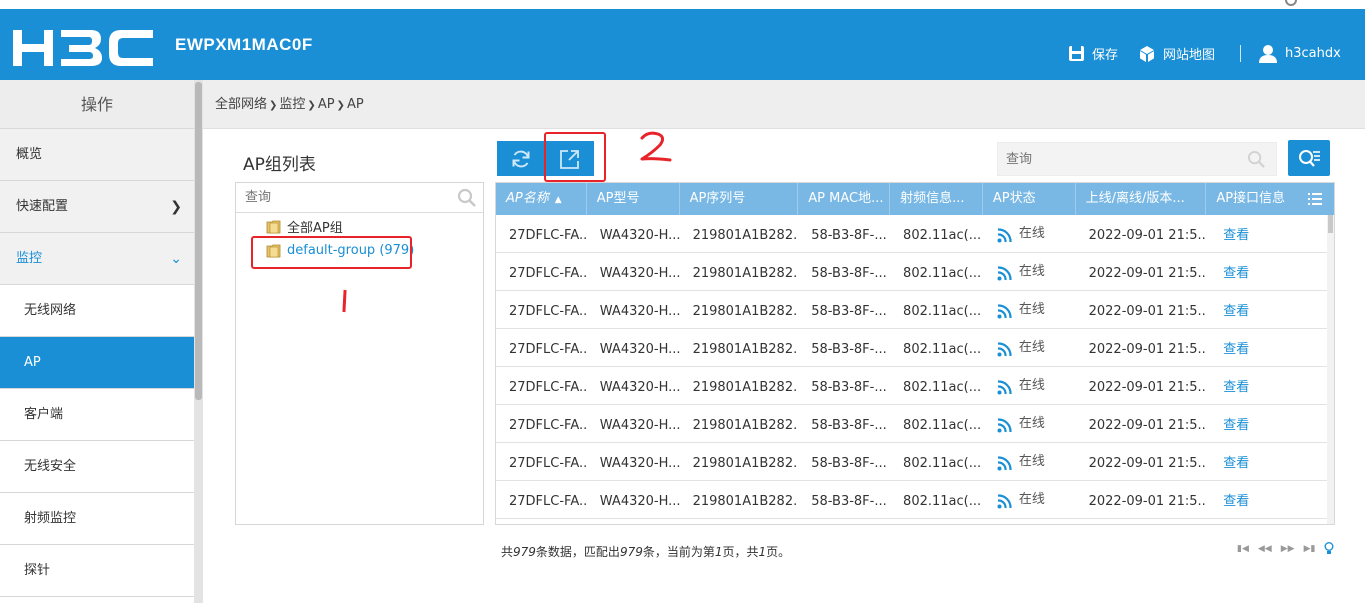  What do you see at coordinates (50, 310) in the screenshot?
I see `sidebar-item-label: 无线网络` at bounding box center [50, 310].